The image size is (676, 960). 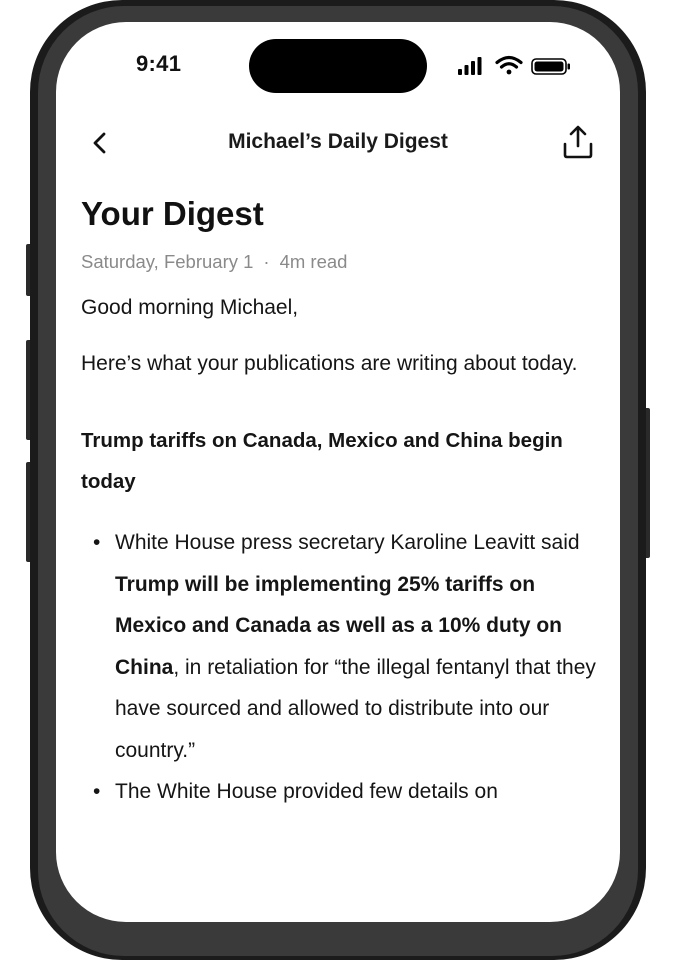 I want to click on nav-title: Michael’s Daily Digest, so click(x=338, y=141).